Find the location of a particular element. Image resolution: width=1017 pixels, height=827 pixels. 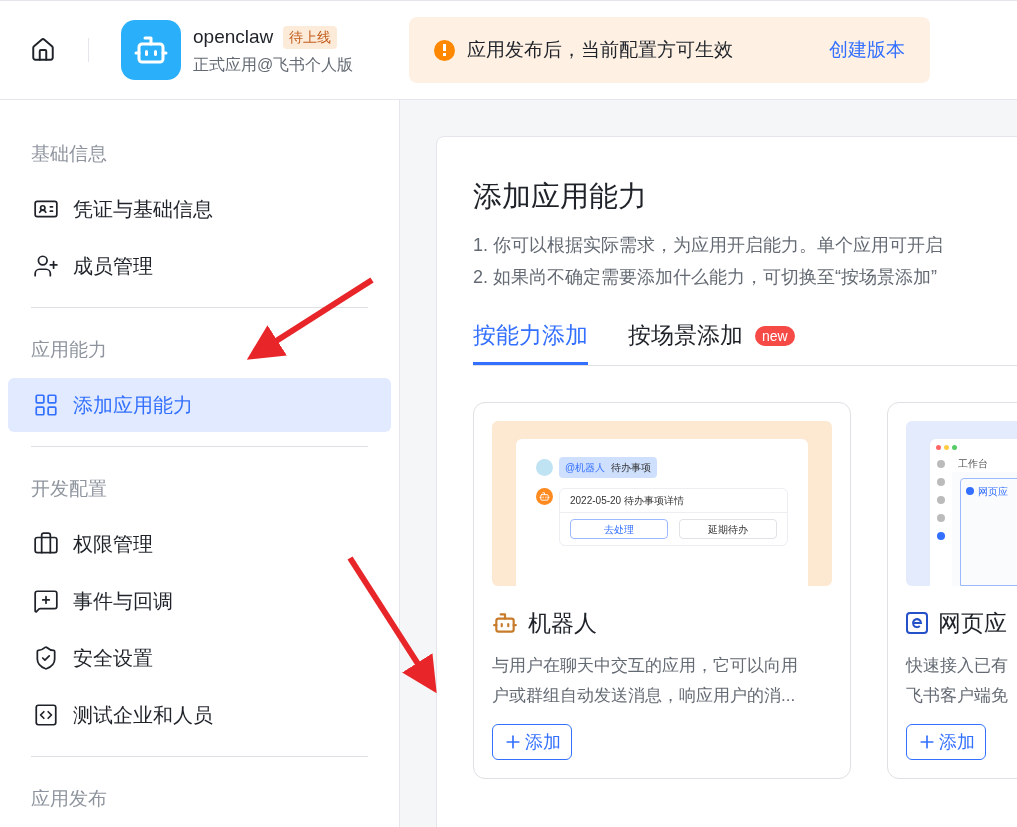

page-title: 添加应用能力 is located at coordinates (560, 196).